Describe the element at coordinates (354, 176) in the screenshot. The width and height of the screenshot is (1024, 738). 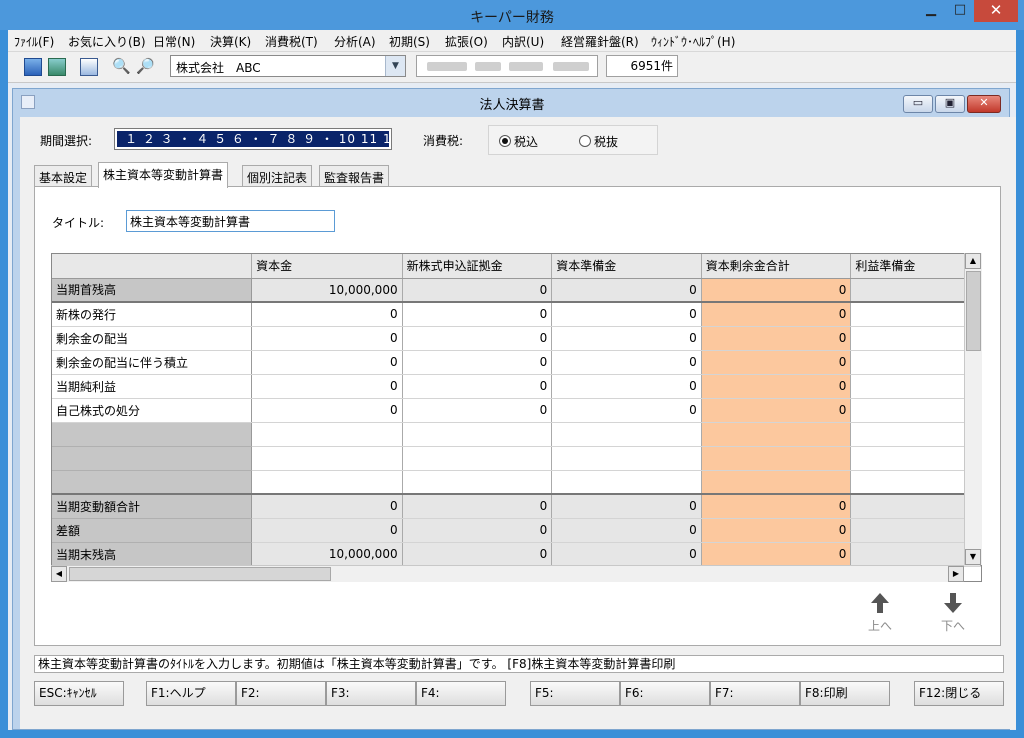
I see `tab-audit-report: 監査報告書` at that location.